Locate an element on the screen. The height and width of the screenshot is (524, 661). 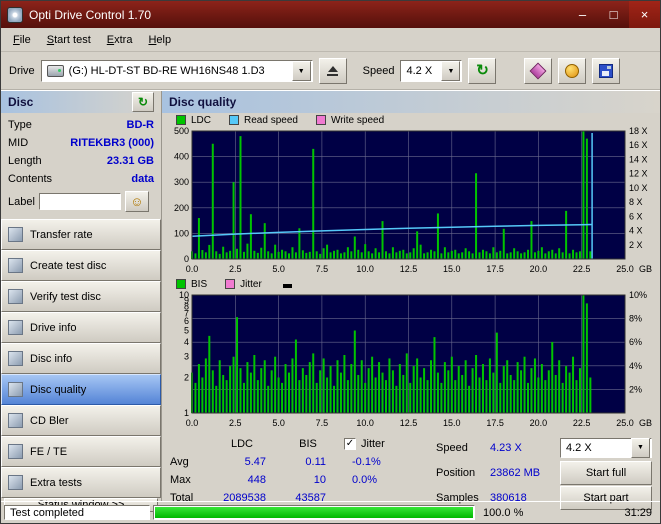
svg-text: 4 X is located at coordinates (636, 231).